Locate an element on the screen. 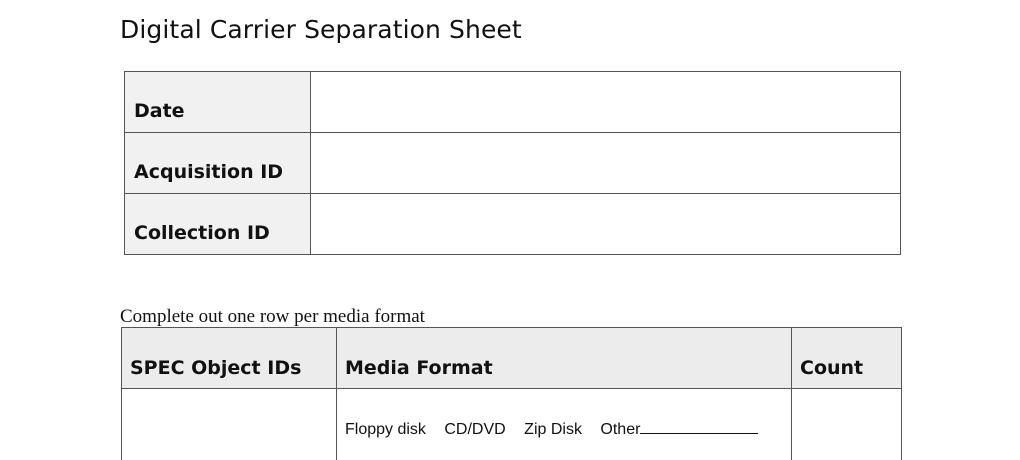 The height and width of the screenshot is (460, 1020). format-option-other: Other is located at coordinates (620, 429).